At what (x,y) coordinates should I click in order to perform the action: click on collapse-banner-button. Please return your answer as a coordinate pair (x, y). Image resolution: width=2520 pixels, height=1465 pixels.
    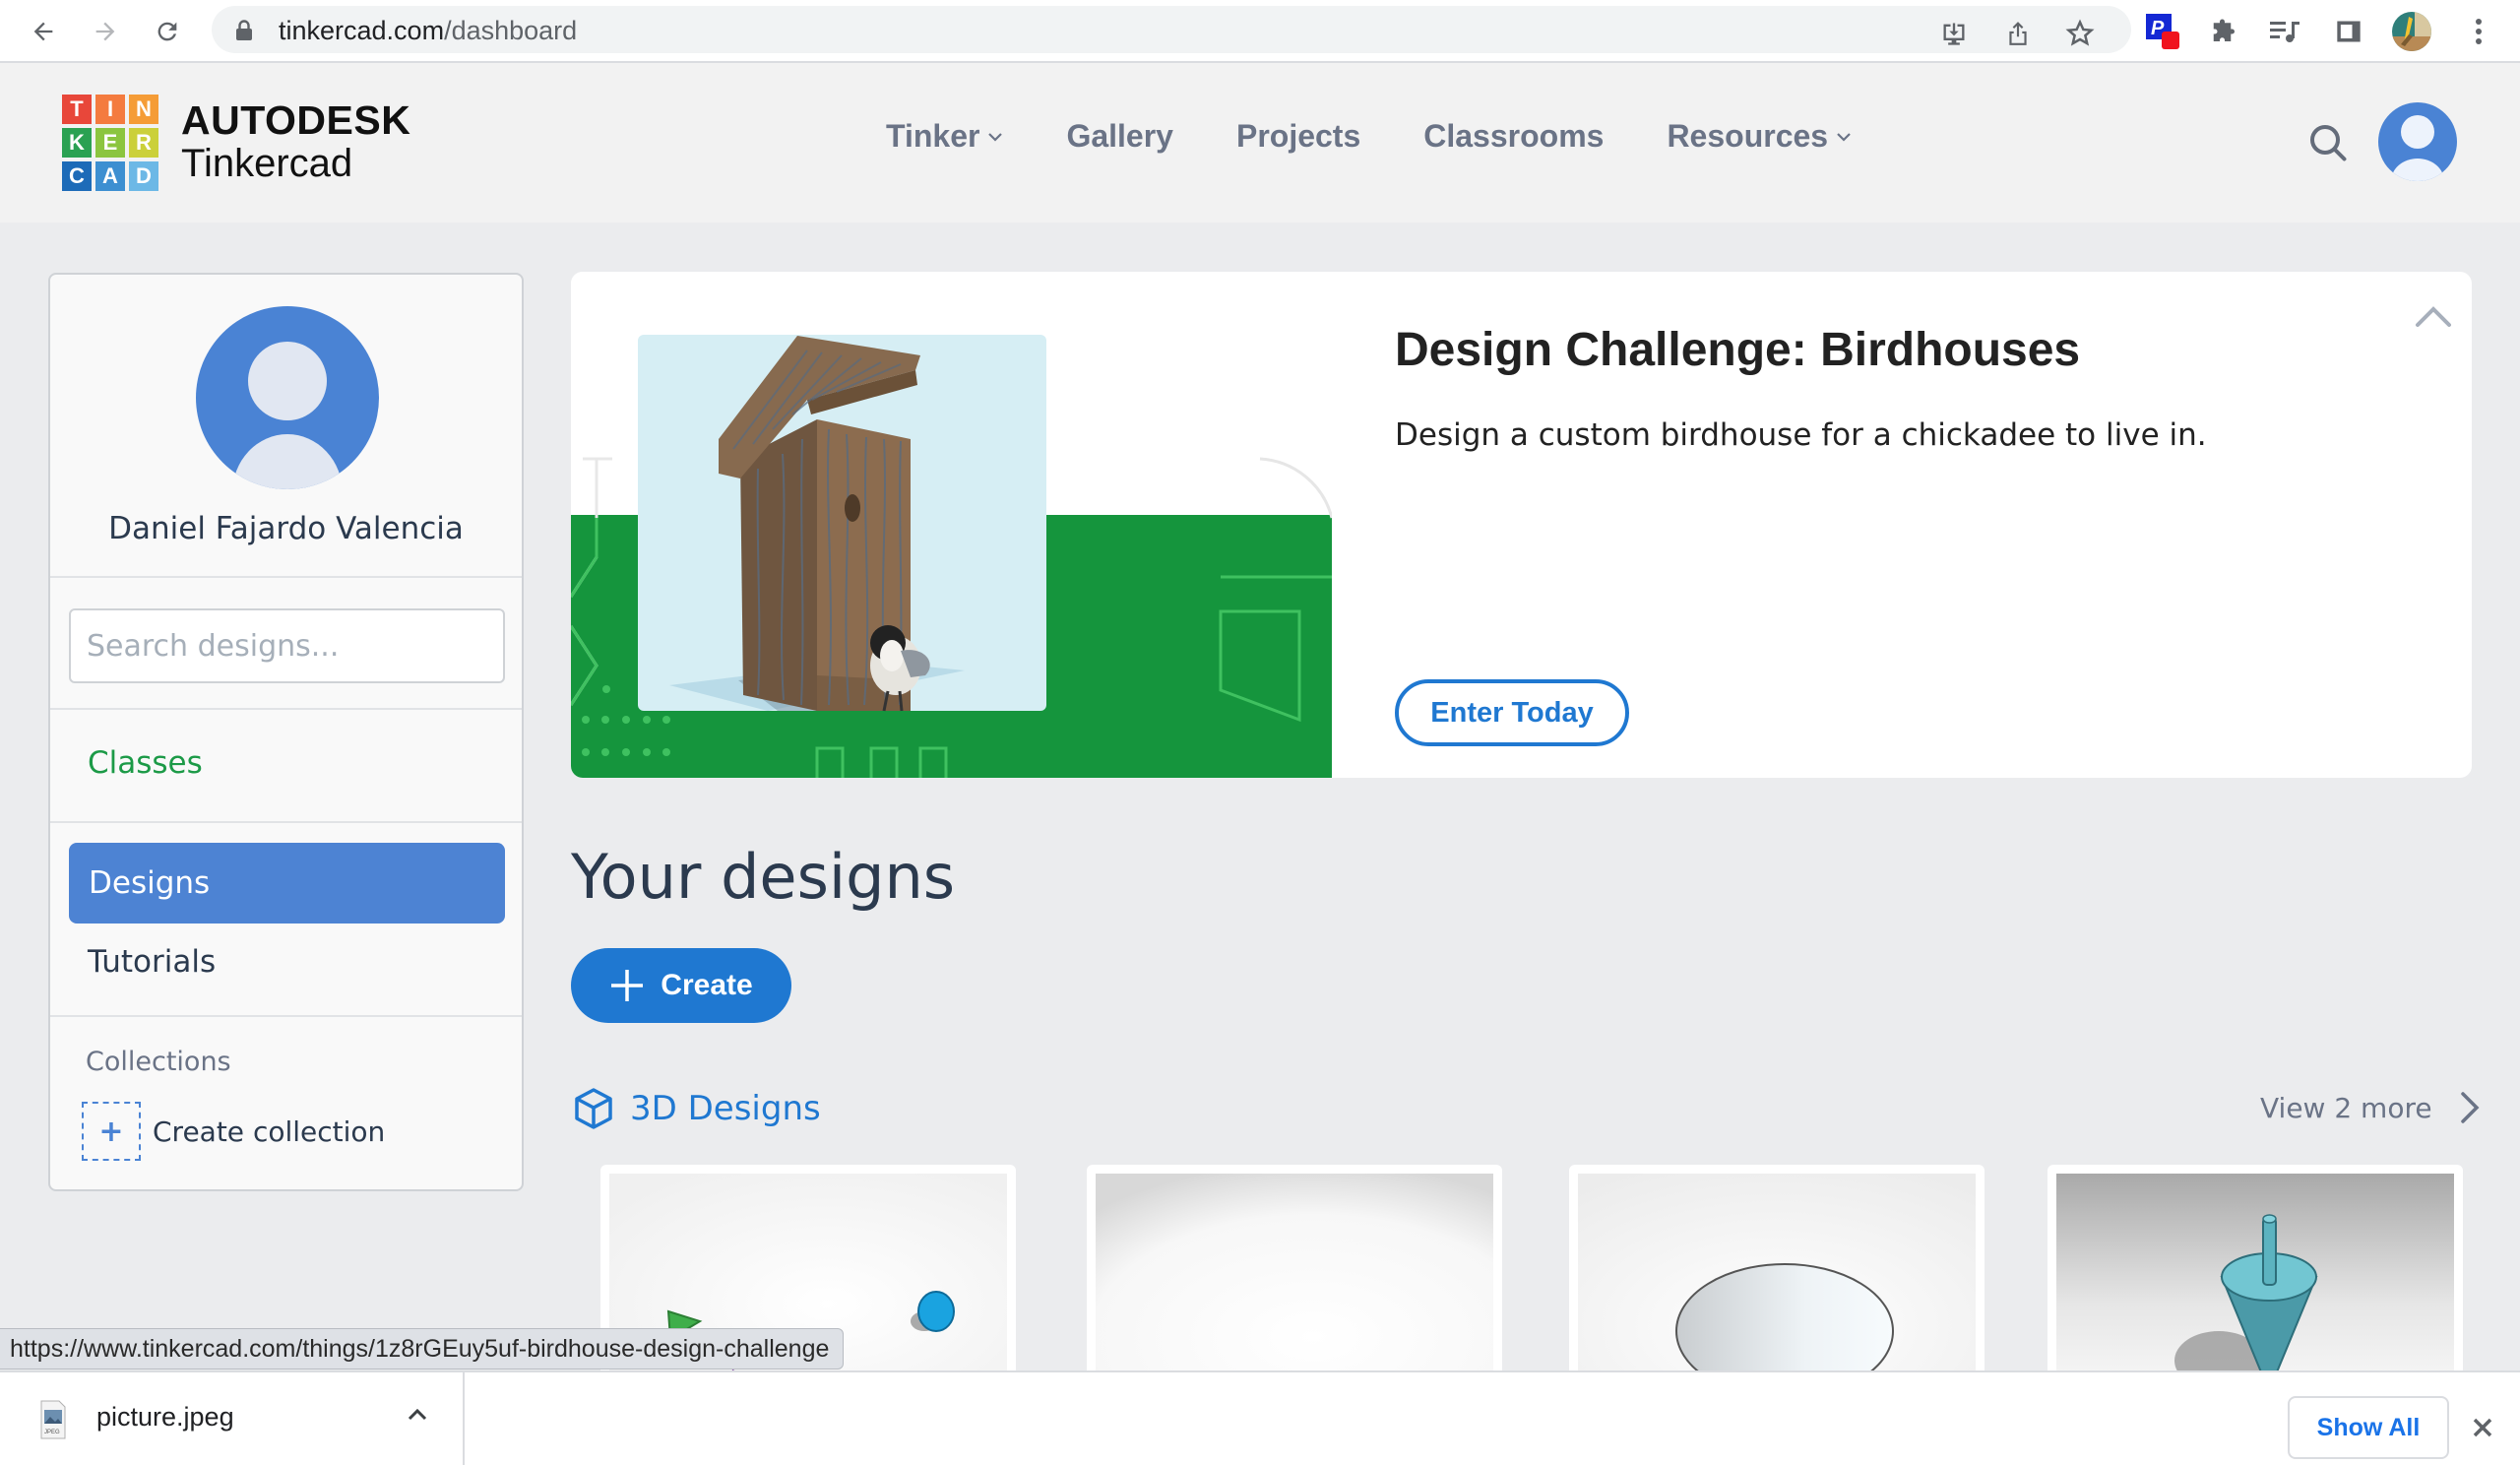
    Looking at the image, I should click on (2433, 317).